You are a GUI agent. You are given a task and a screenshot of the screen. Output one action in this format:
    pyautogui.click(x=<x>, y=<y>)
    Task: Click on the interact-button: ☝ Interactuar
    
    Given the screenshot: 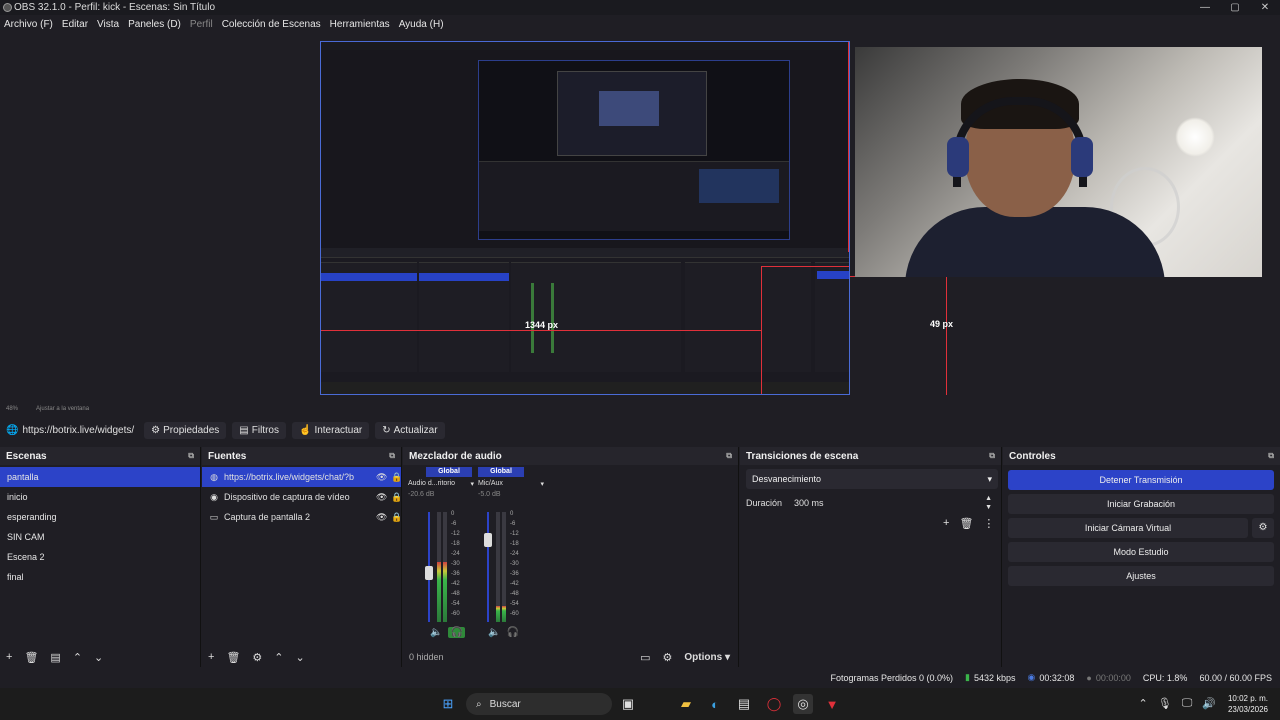 What is the action you would take?
    pyautogui.click(x=330, y=430)
    